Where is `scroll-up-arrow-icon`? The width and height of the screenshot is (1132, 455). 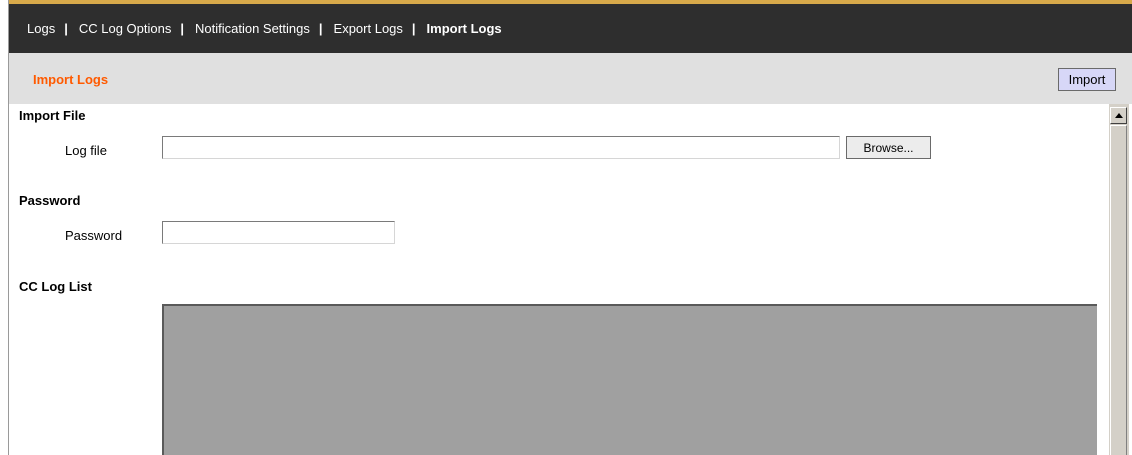 scroll-up-arrow-icon is located at coordinates (1118, 115).